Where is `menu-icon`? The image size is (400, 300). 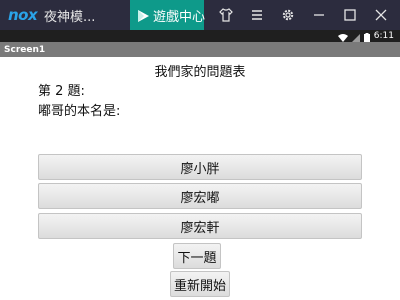 menu-icon is located at coordinates (257, 15).